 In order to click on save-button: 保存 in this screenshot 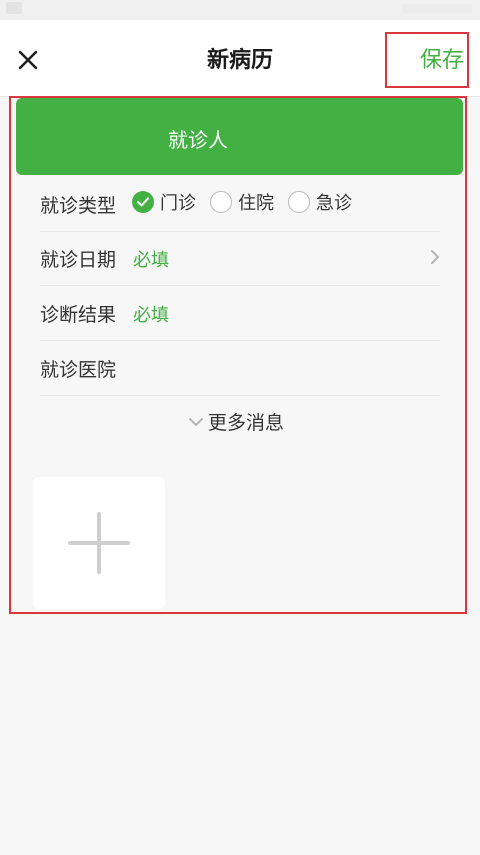, I will do `click(442, 58)`.